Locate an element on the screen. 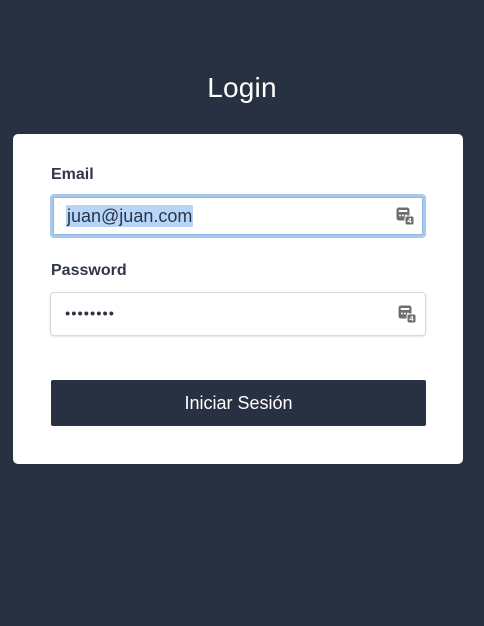 Image resolution: width=484 pixels, height=626 pixels. login-button: Iniciar Sesión is located at coordinates (238, 403).